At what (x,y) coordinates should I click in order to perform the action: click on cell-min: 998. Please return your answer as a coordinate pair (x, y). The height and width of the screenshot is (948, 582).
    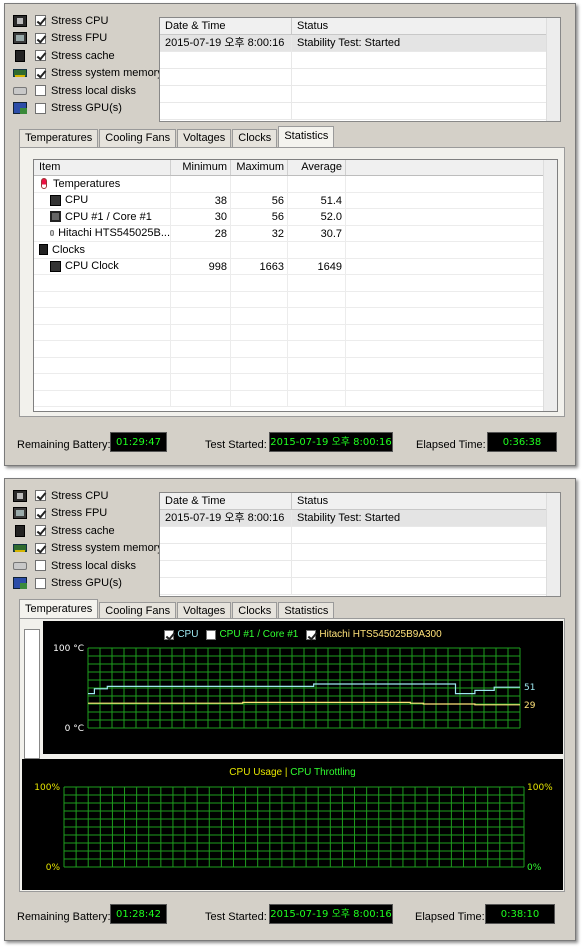
    Looking at the image, I should click on (201, 266).